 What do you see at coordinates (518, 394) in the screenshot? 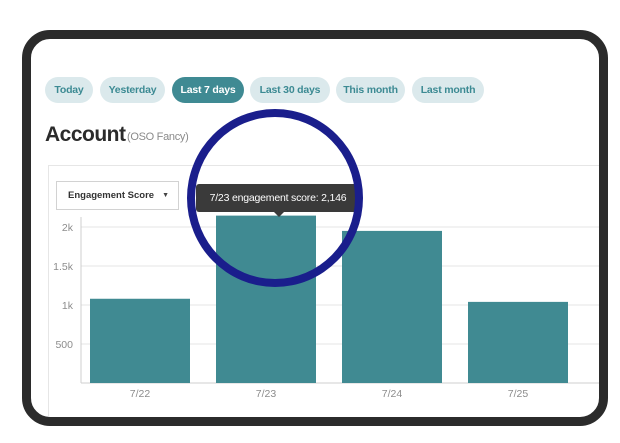
I see `x-tick-label: 7/25` at bounding box center [518, 394].